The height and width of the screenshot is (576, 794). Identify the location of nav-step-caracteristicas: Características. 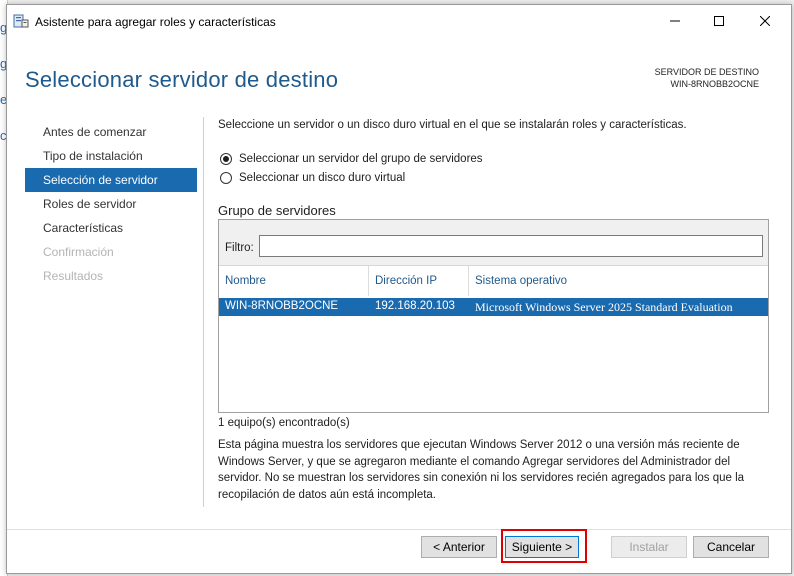
(111, 228).